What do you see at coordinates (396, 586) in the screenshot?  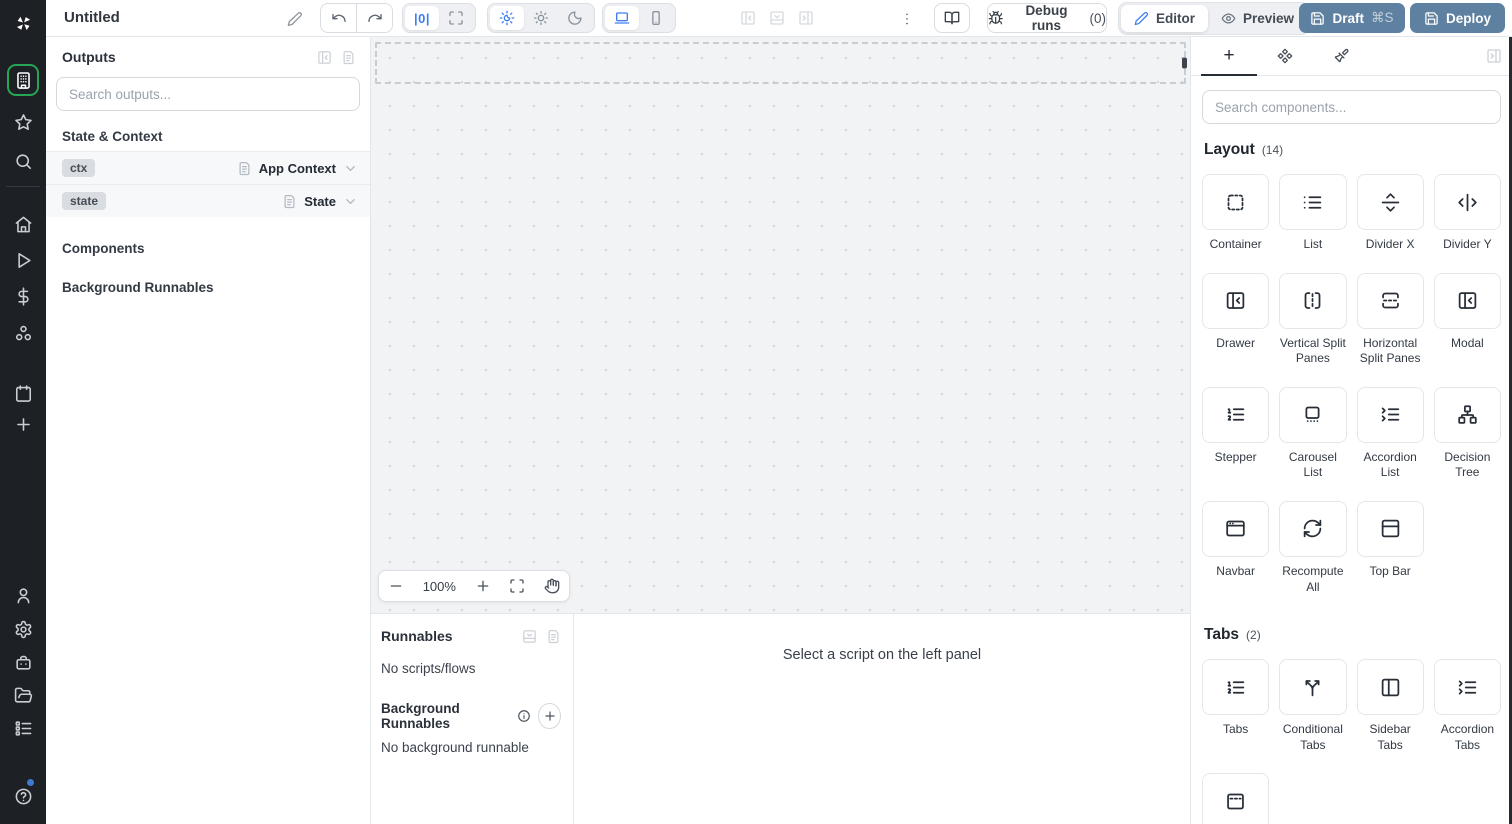 I see `zoom-out-button` at bounding box center [396, 586].